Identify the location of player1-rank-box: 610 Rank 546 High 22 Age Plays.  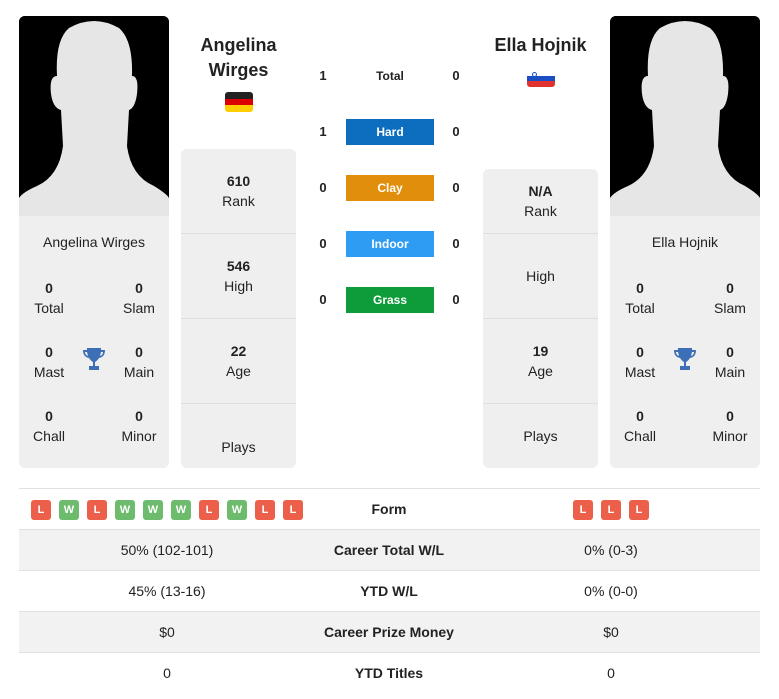
(238, 308).